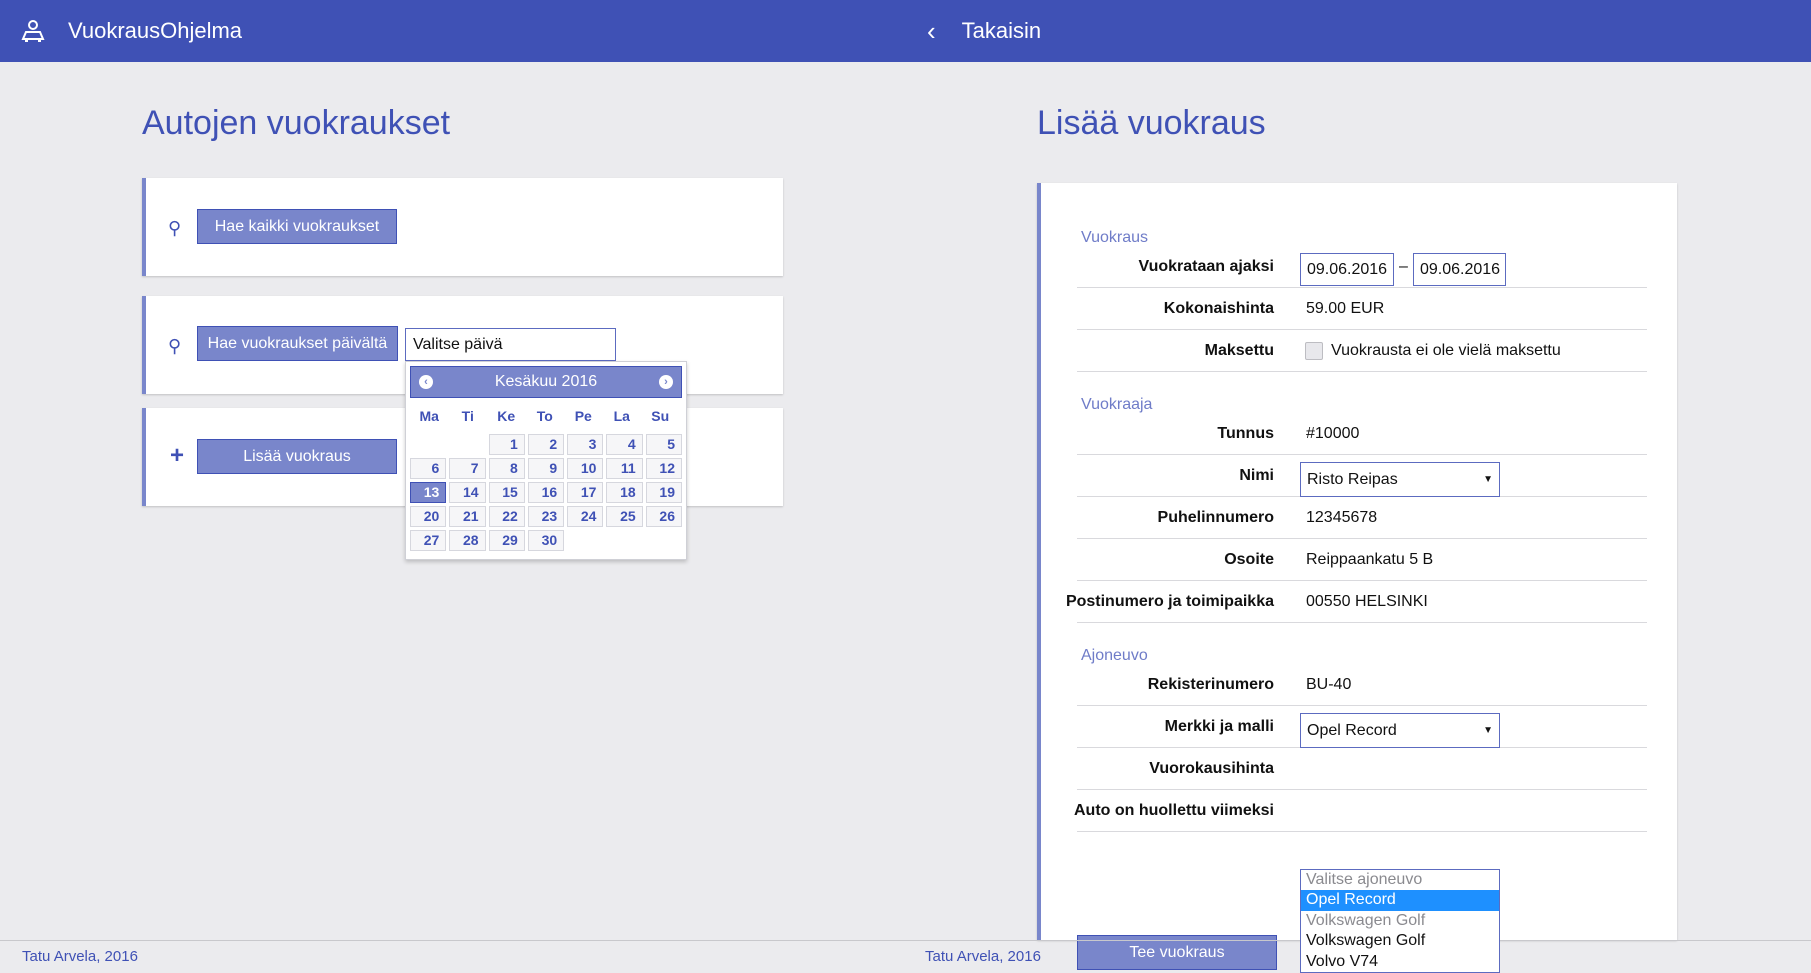 This screenshot has width=1811, height=973. What do you see at coordinates (546, 540) in the screenshot?
I see `calendar-day: 30` at bounding box center [546, 540].